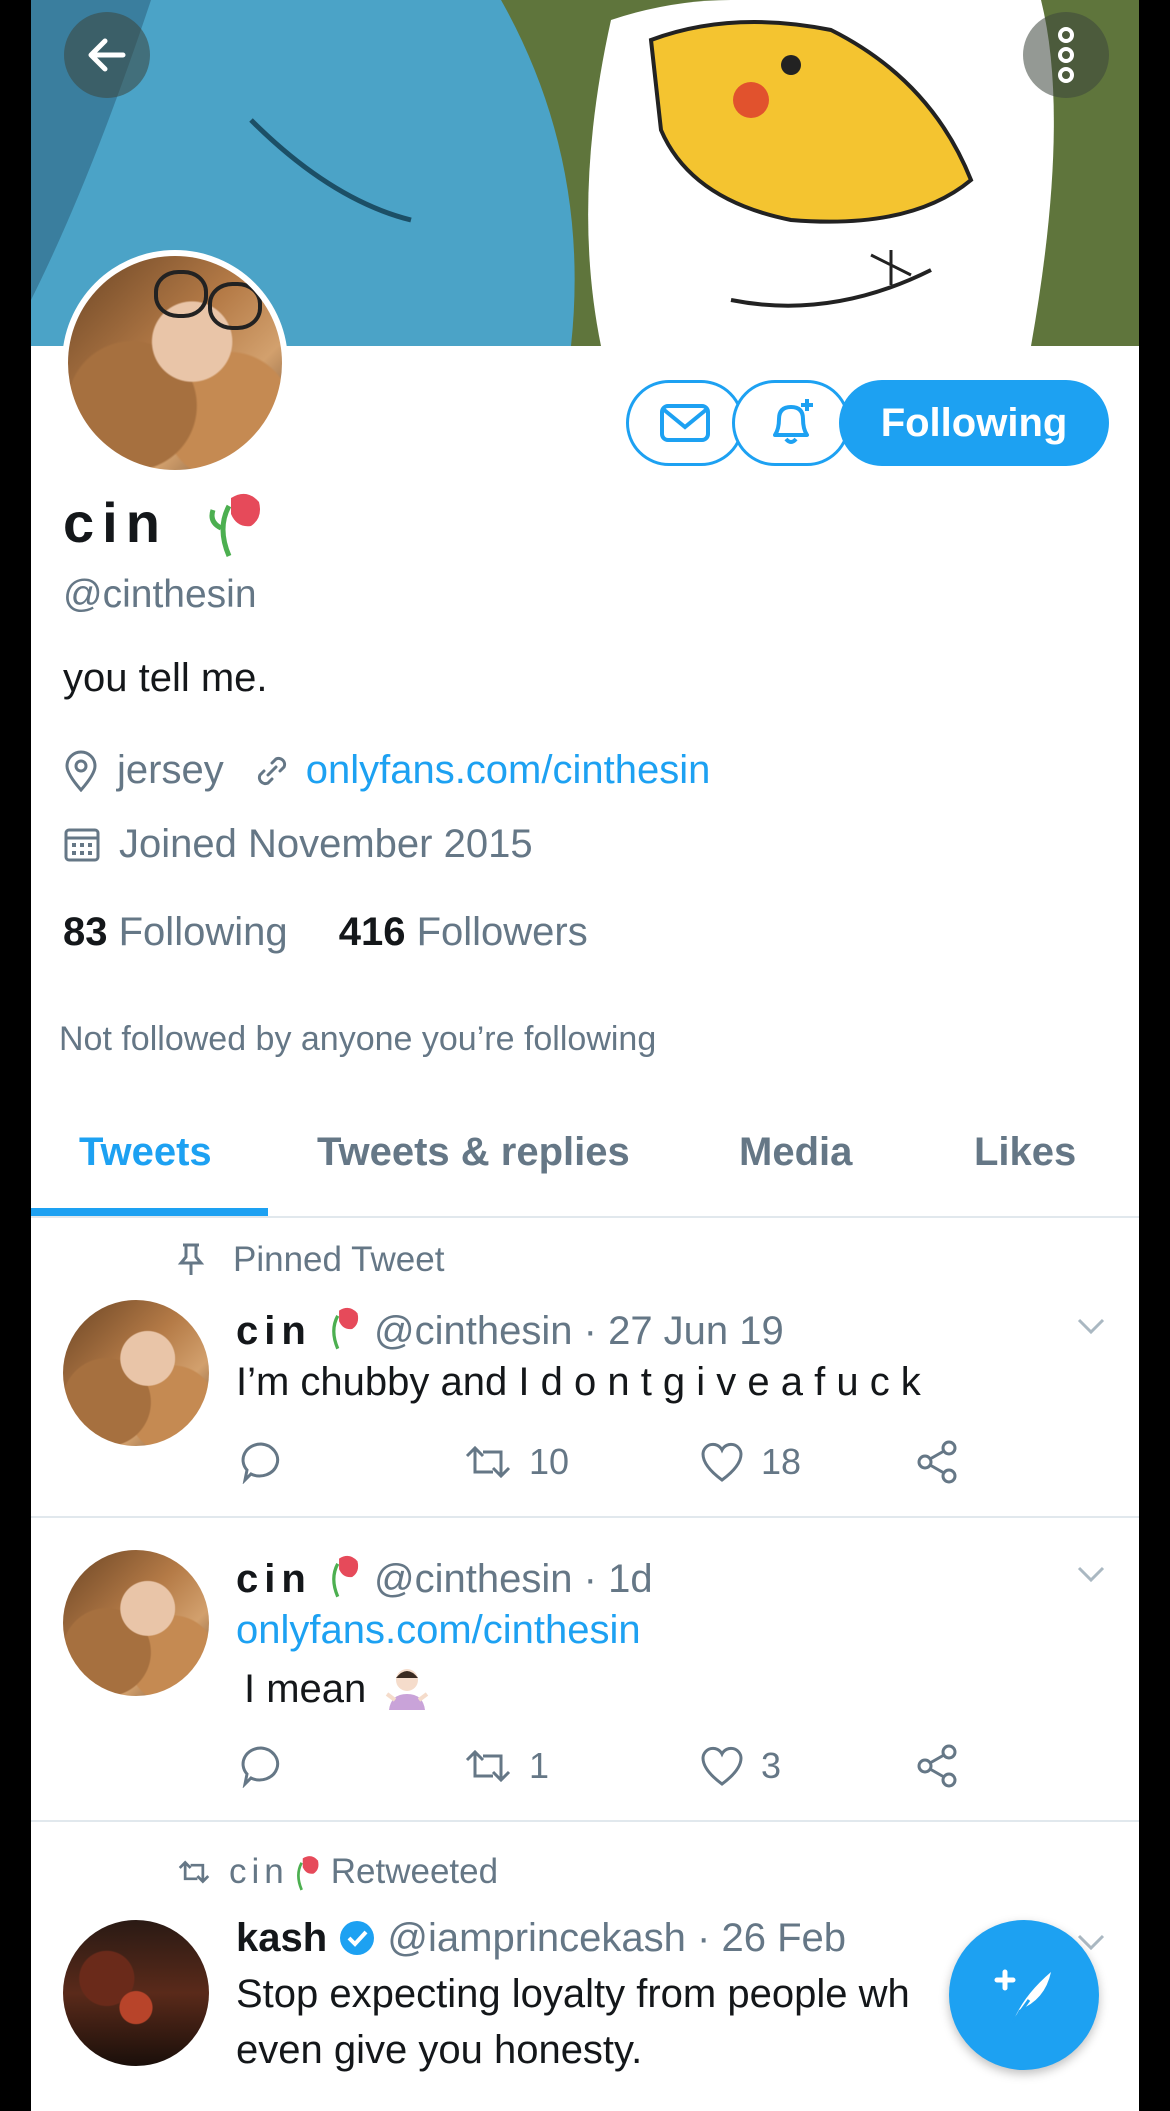 This screenshot has width=1170, height=2111. Describe the element at coordinates (305, 1689) in the screenshot. I see `tweet-text: I mean` at that location.